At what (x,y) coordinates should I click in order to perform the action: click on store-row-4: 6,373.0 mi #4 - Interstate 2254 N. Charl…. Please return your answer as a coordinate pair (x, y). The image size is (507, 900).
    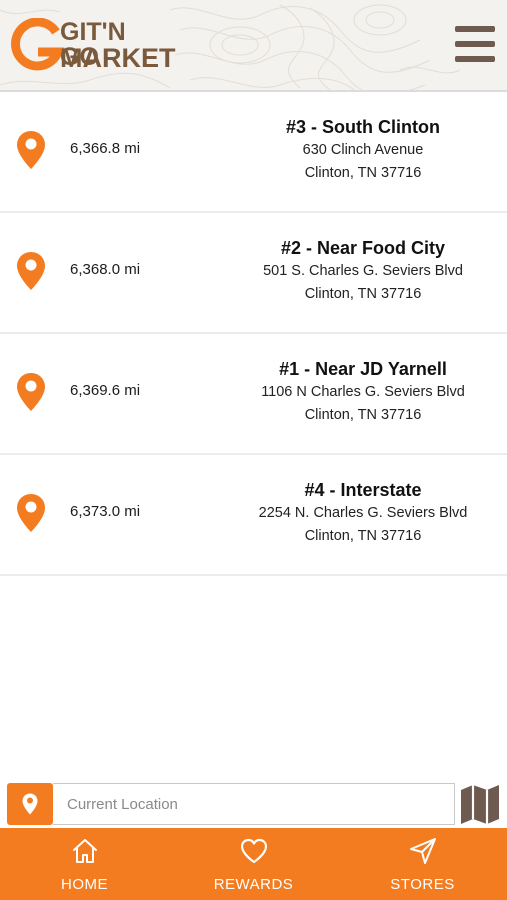
    Looking at the image, I should click on (253, 515).